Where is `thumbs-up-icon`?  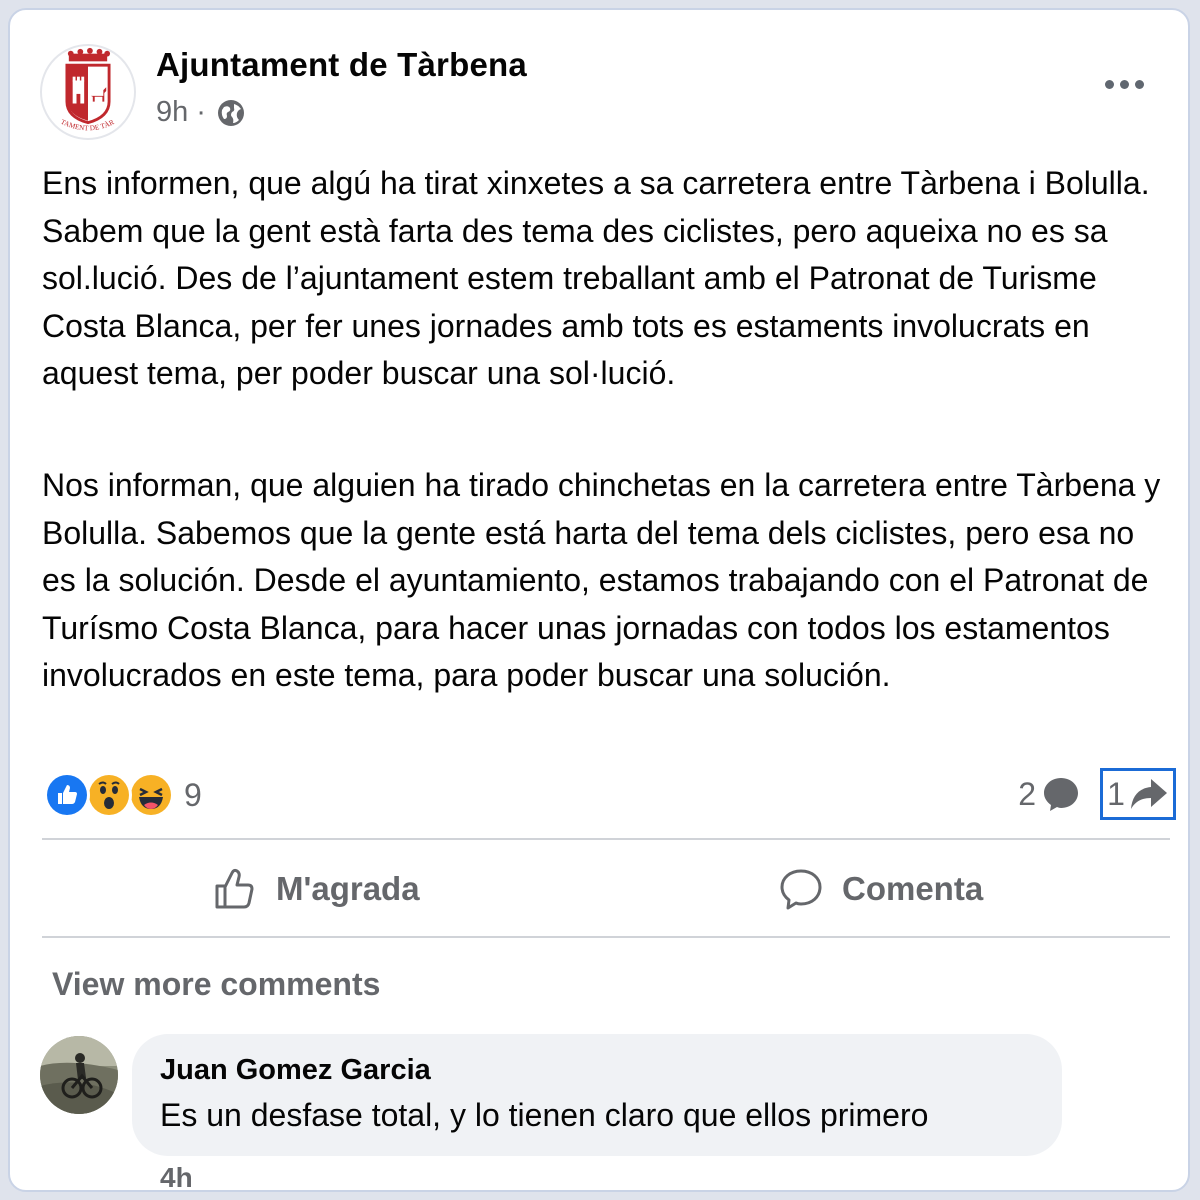
thumbs-up-icon is located at coordinates (234, 888).